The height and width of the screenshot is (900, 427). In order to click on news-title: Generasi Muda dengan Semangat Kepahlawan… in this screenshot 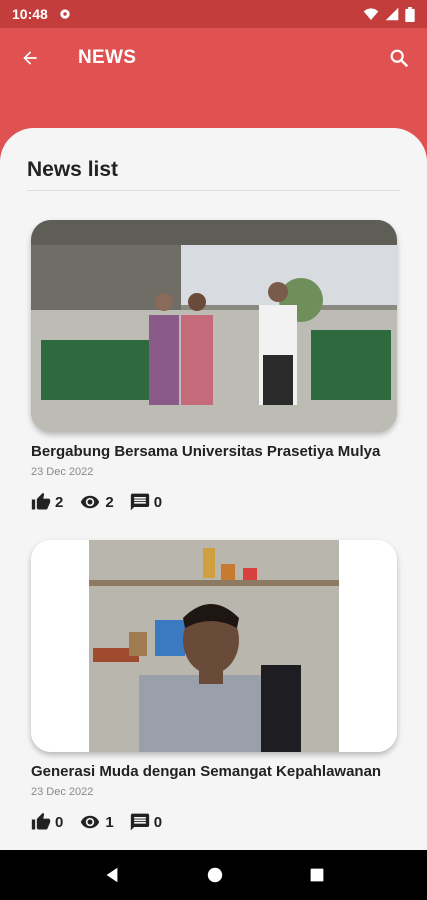, I will do `click(214, 771)`.